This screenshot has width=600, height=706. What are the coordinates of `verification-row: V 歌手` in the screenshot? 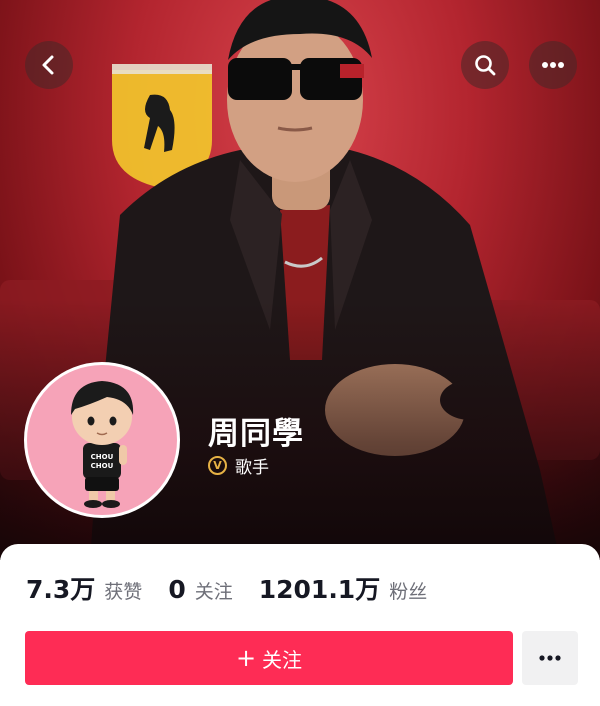 It's located at (238, 465).